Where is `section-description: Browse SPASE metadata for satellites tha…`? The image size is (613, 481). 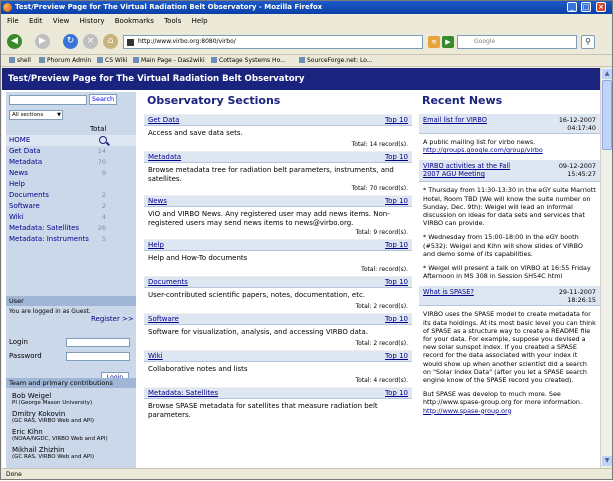 section-description: Browse SPASE metadata for satellites tha… is located at coordinates (263, 410).